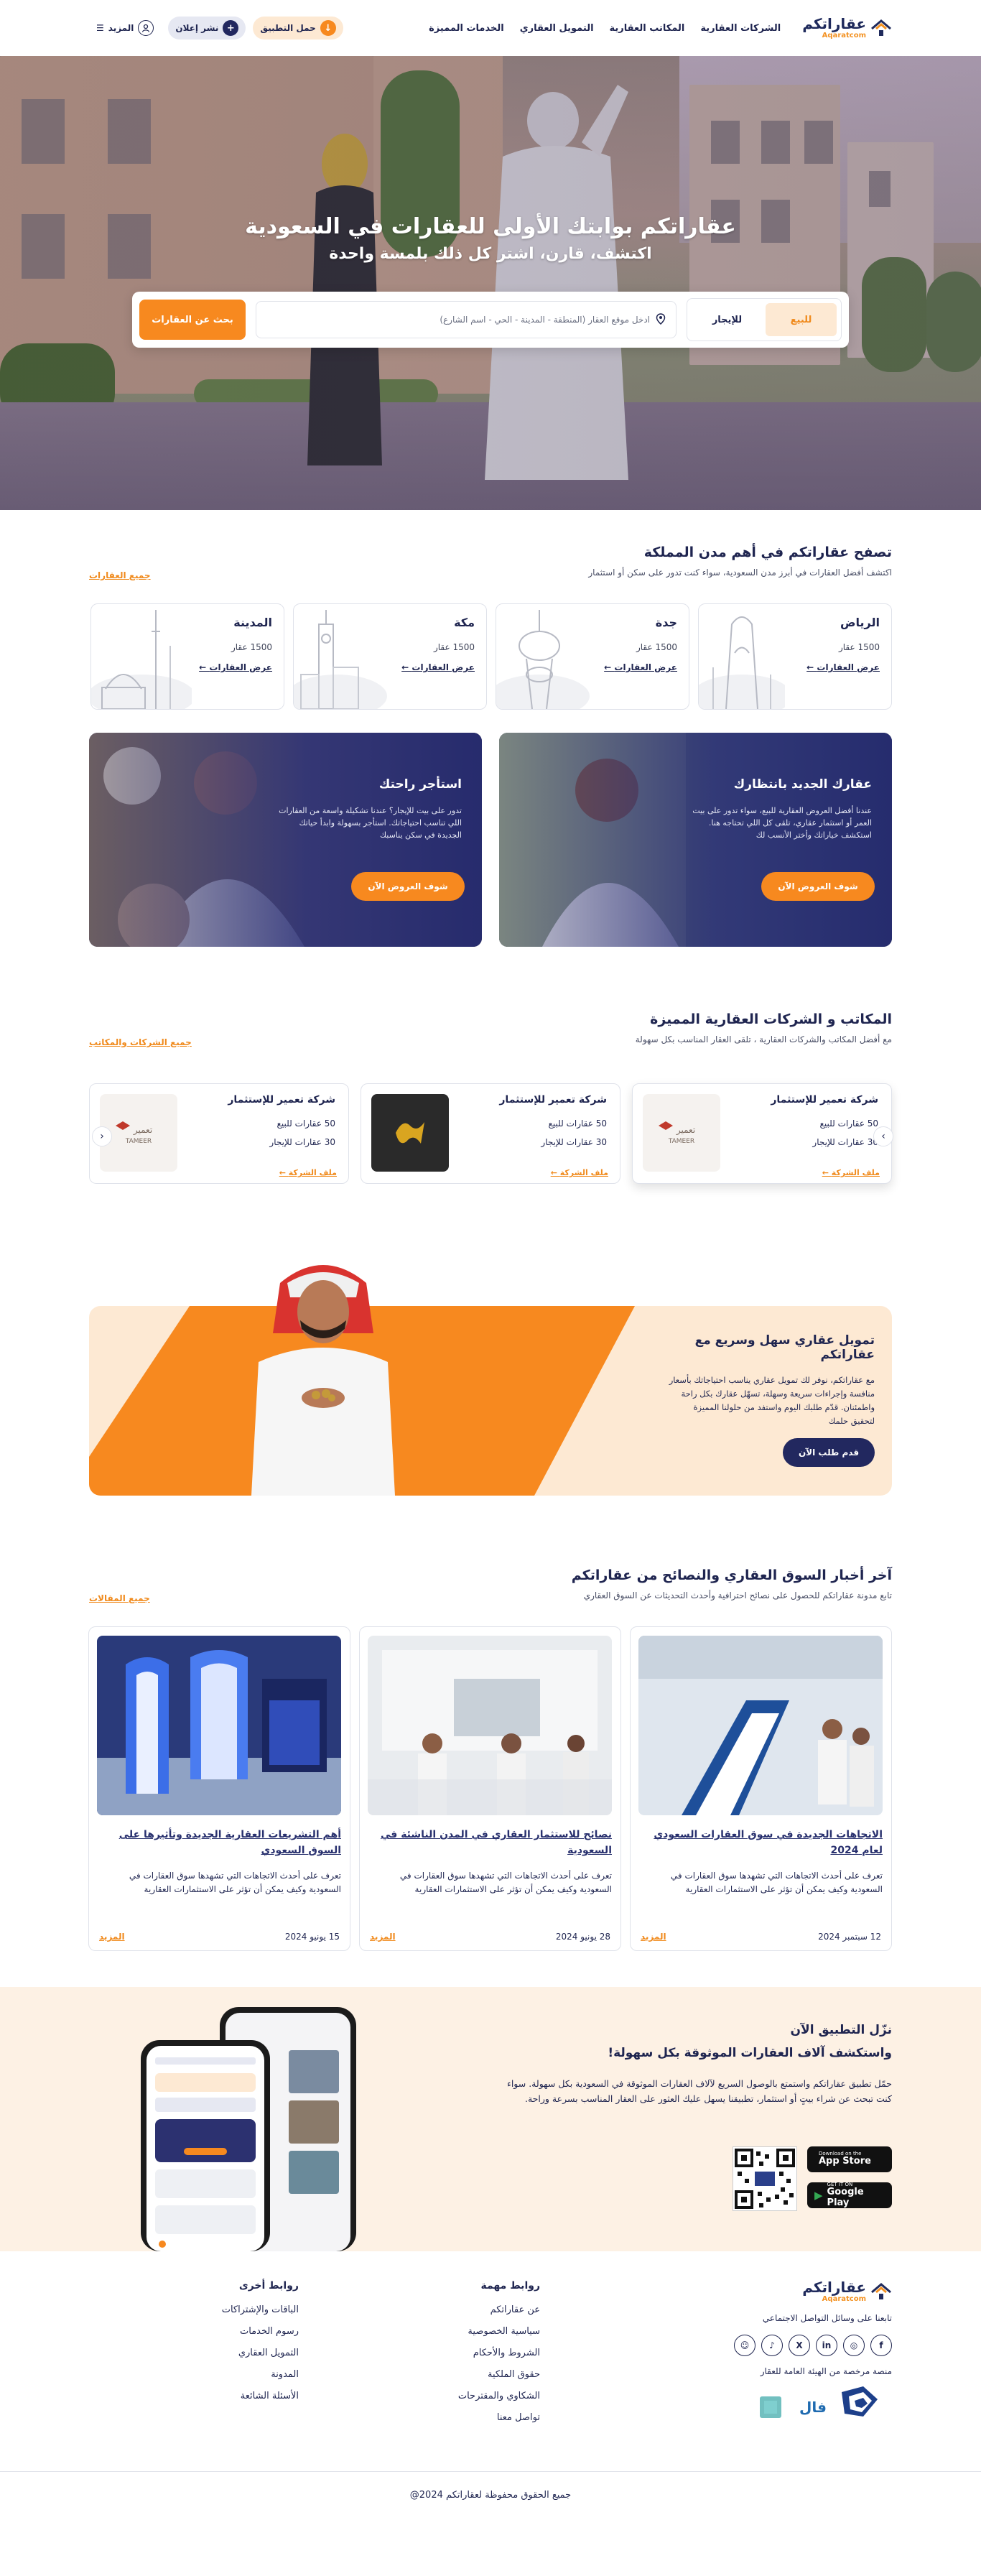 Image resolution: width=981 pixels, height=2576 pixels. I want to click on download-app-button: ↓ حمل التطبيق, so click(298, 28).